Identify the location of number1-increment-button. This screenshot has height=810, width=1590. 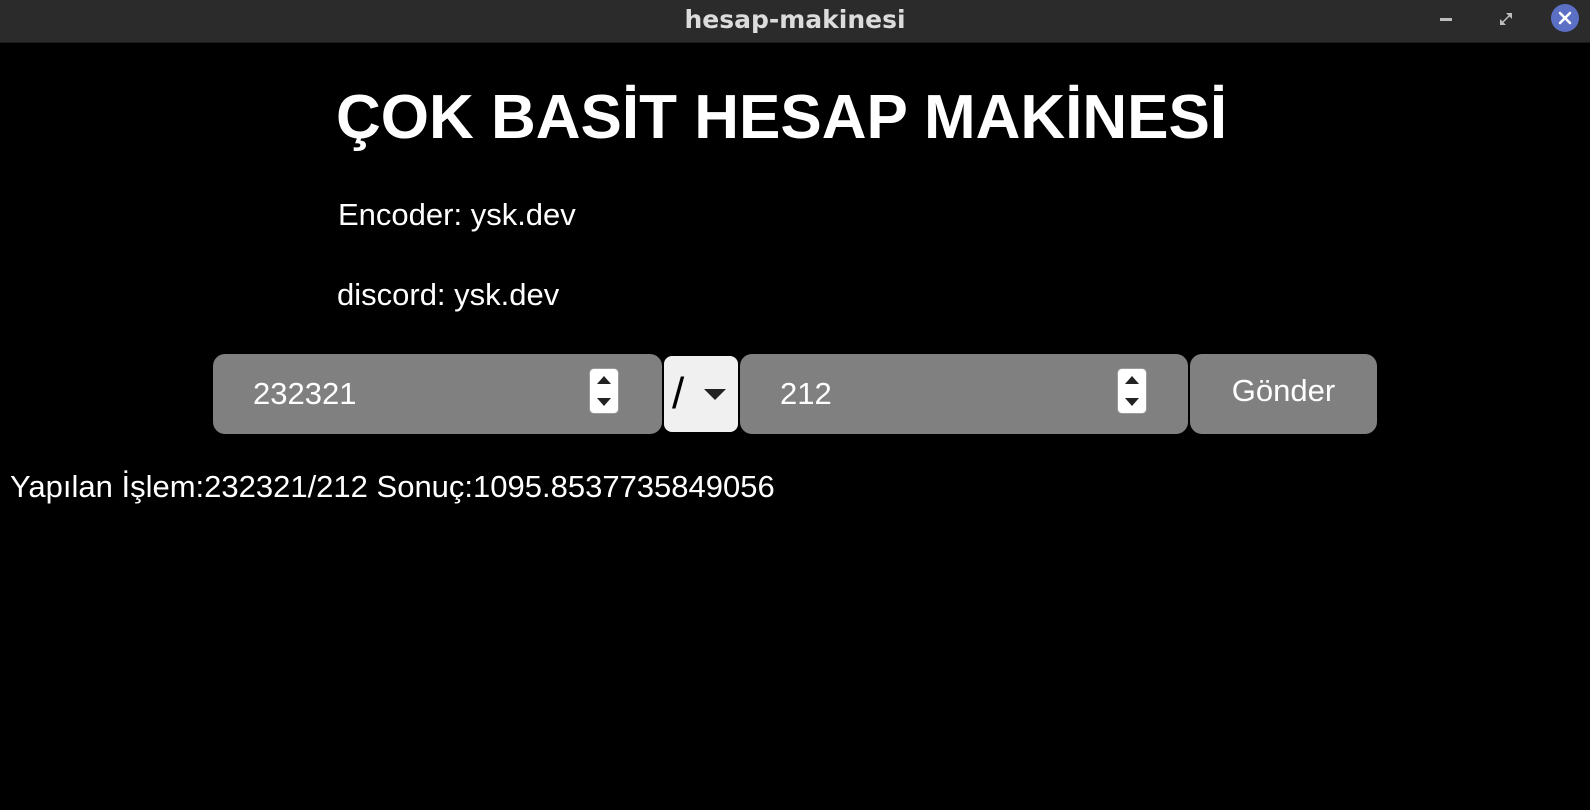
(604, 380).